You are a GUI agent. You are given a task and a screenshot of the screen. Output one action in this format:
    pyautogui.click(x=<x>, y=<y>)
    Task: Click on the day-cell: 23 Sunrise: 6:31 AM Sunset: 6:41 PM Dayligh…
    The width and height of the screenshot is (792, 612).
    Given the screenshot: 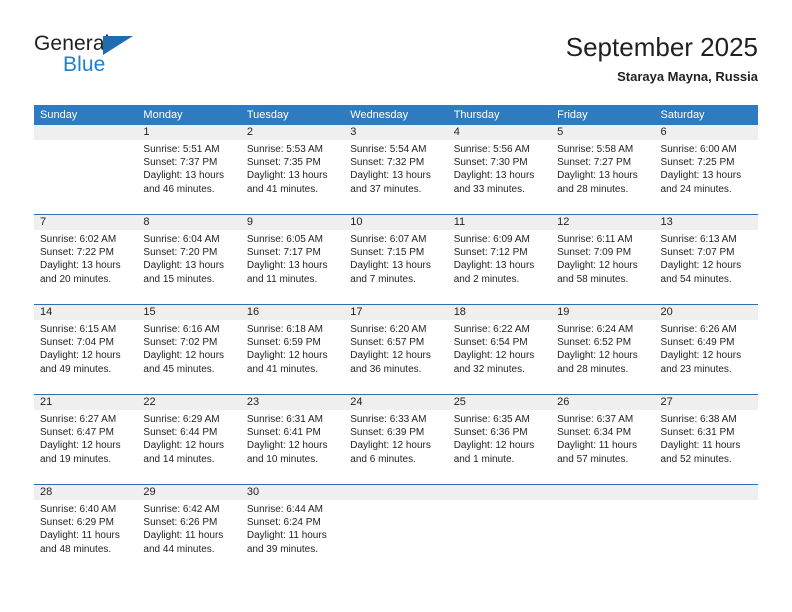 What is the action you would take?
    pyautogui.click(x=292, y=439)
    